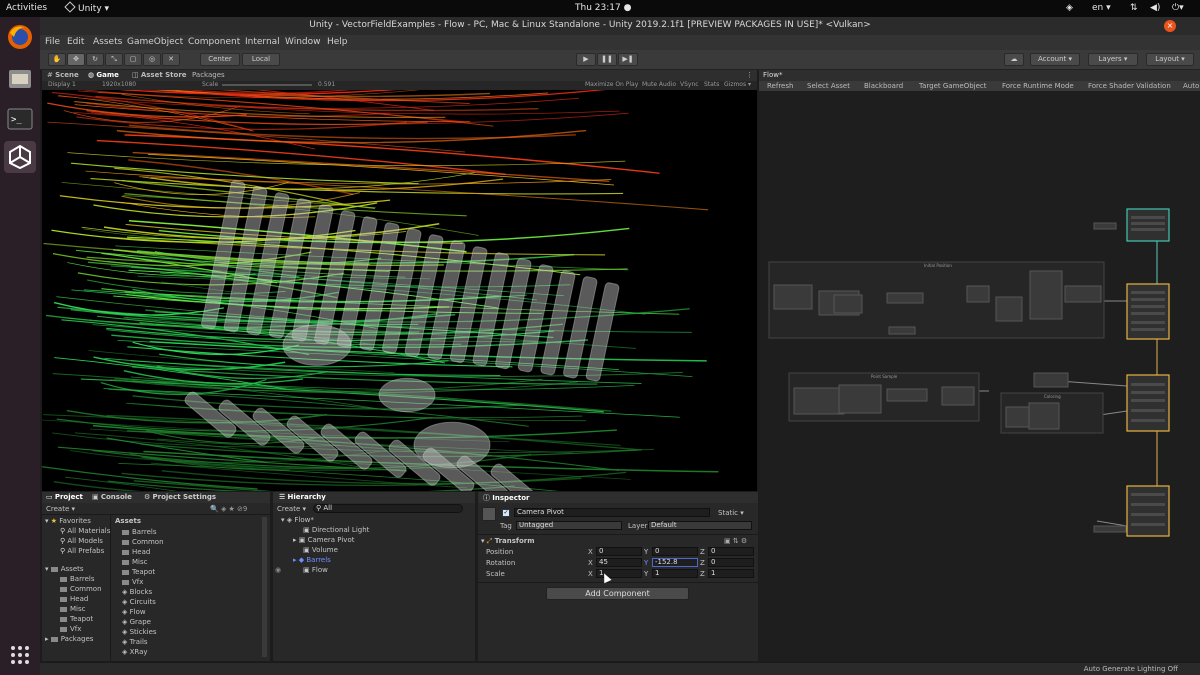  I want to click on resolution-dropdown: 1920x1080, so click(119, 84).